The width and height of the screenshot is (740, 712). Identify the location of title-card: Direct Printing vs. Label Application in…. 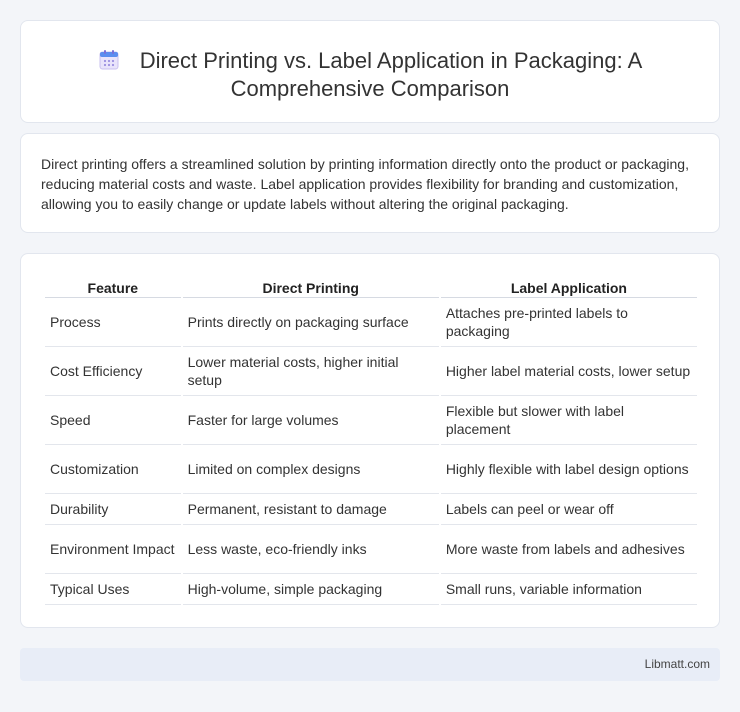
(370, 71).